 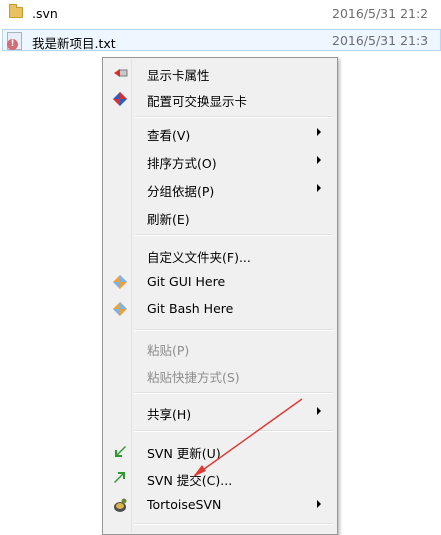 I want to click on menu-item-tortoisesvn: TortoiseSVN, so click(x=220, y=505).